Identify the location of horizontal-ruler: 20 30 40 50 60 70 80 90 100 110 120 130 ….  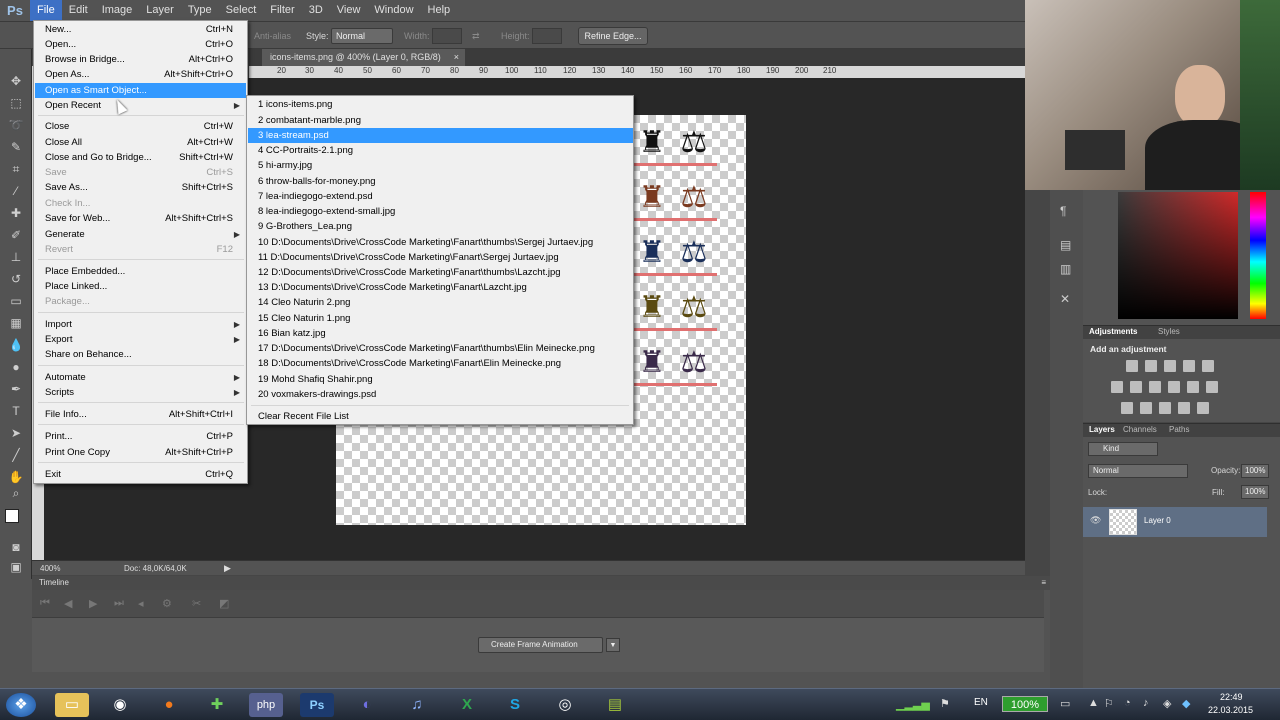
(637, 72).